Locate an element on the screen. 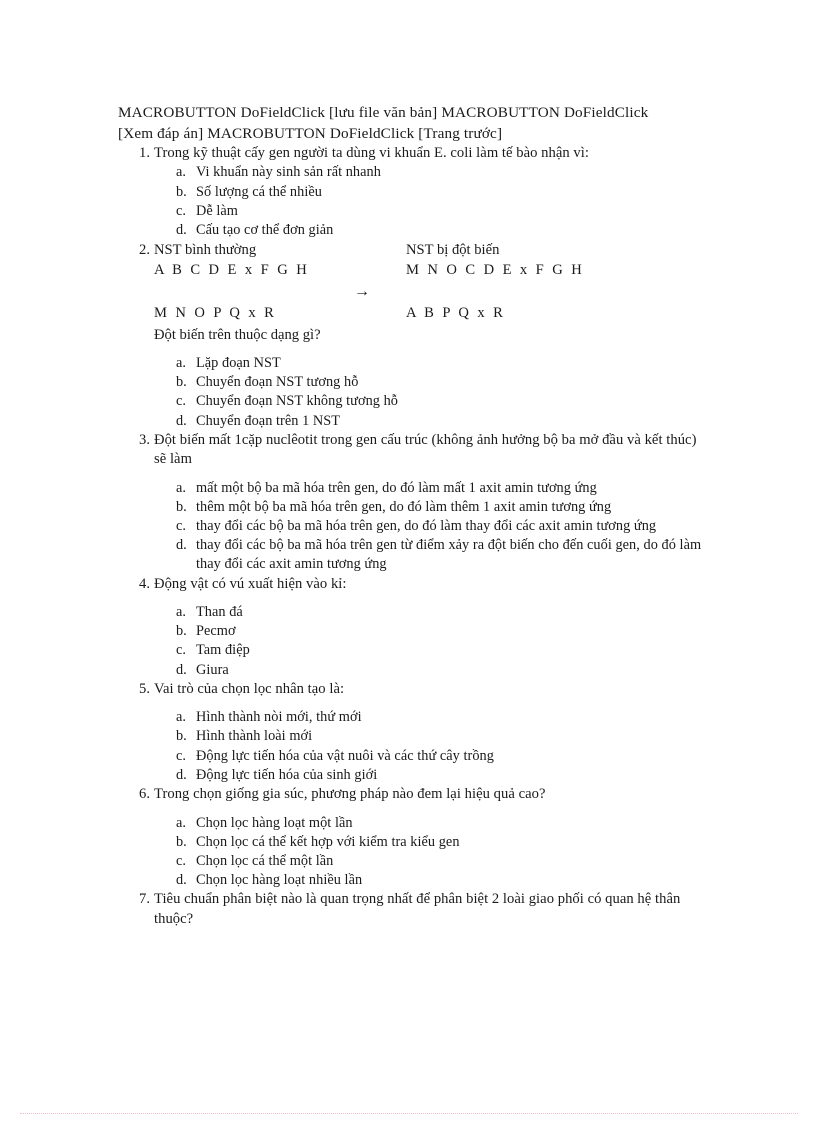 This screenshot has height=1123, width=816. option-item: c. Dễ làm is located at coordinates (431, 211).